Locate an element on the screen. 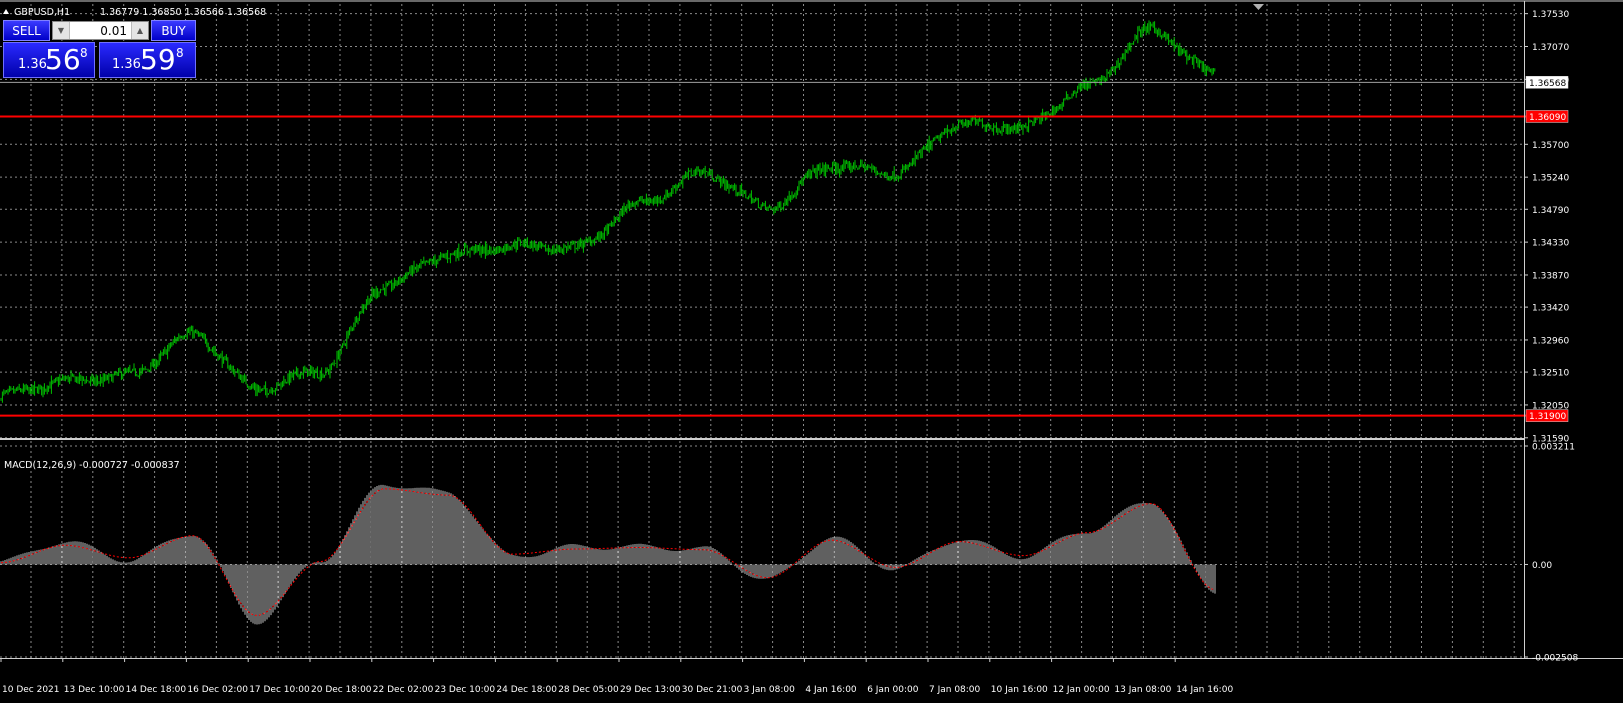  price-tick-label: 1.32510 is located at coordinates (1550, 374).